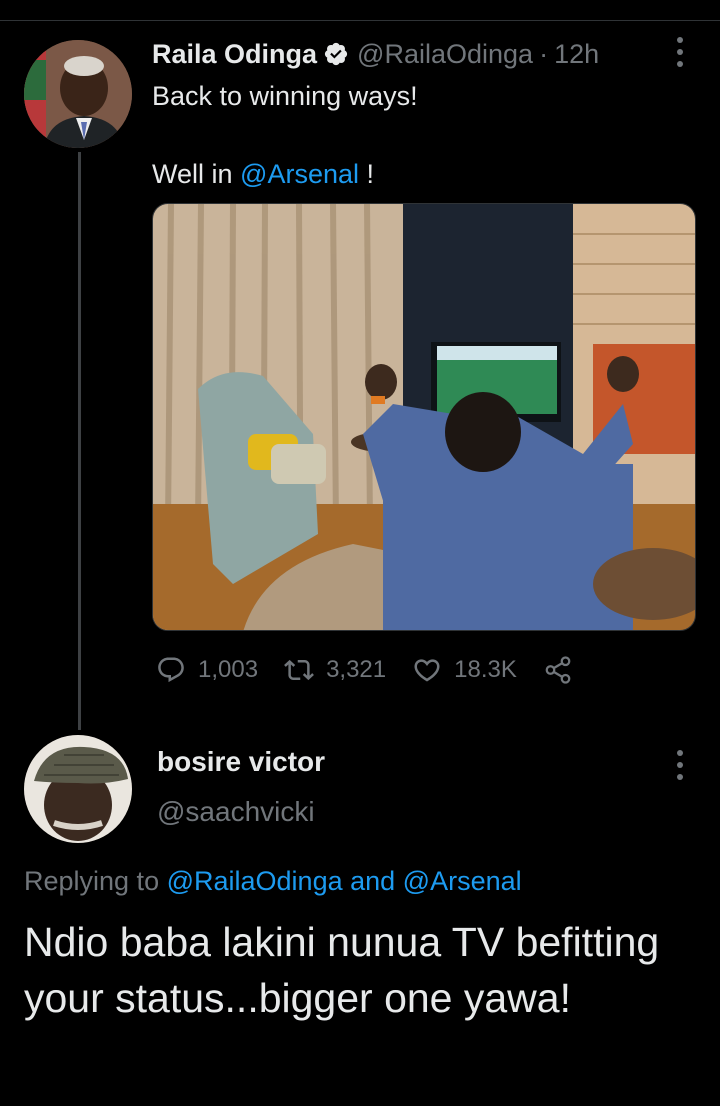 The width and height of the screenshot is (720, 1106). Describe the element at coordinates (299, 174) in the screenshot. I see `mention-link-arsenal: @Arsenal` at that location.